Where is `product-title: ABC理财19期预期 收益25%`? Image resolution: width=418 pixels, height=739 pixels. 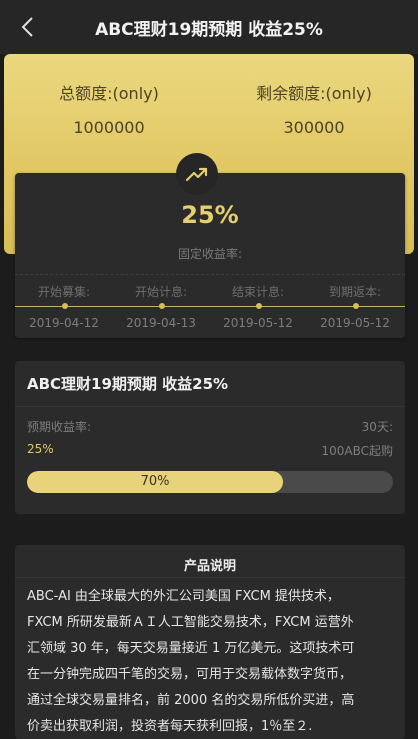
product-title: ABC理财19期预期 收益25% is located at coordinates (128, 384).